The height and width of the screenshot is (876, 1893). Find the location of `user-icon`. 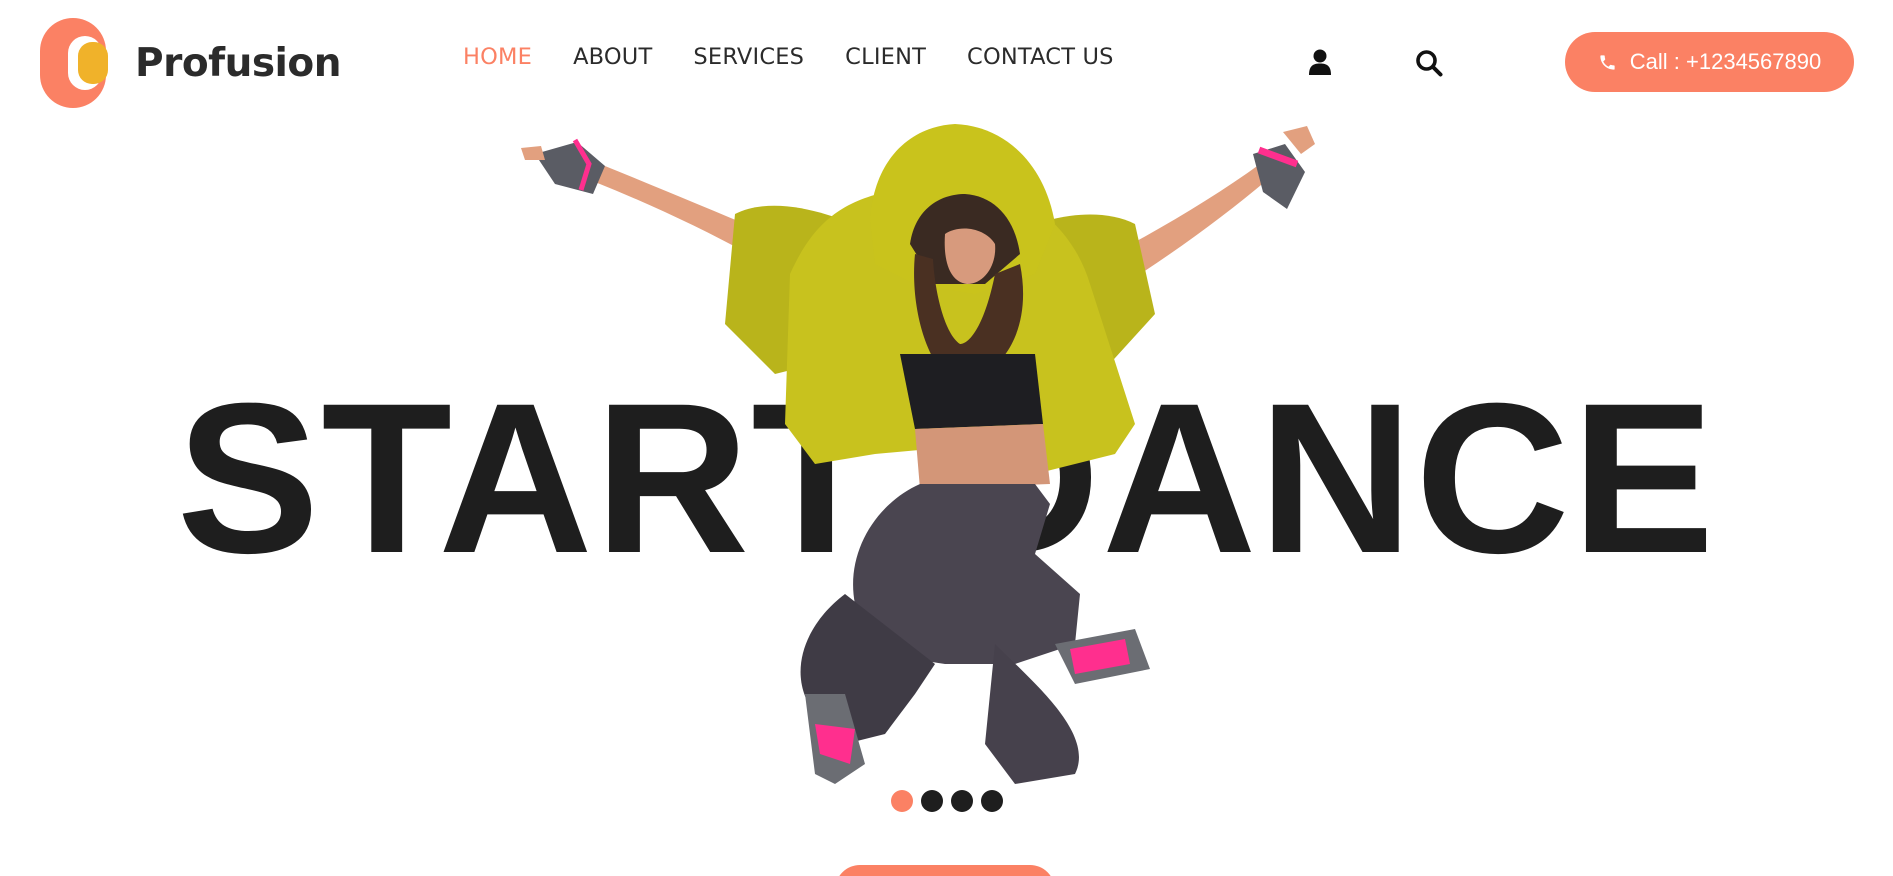

user-icon is located at coordinates (1320, 62).